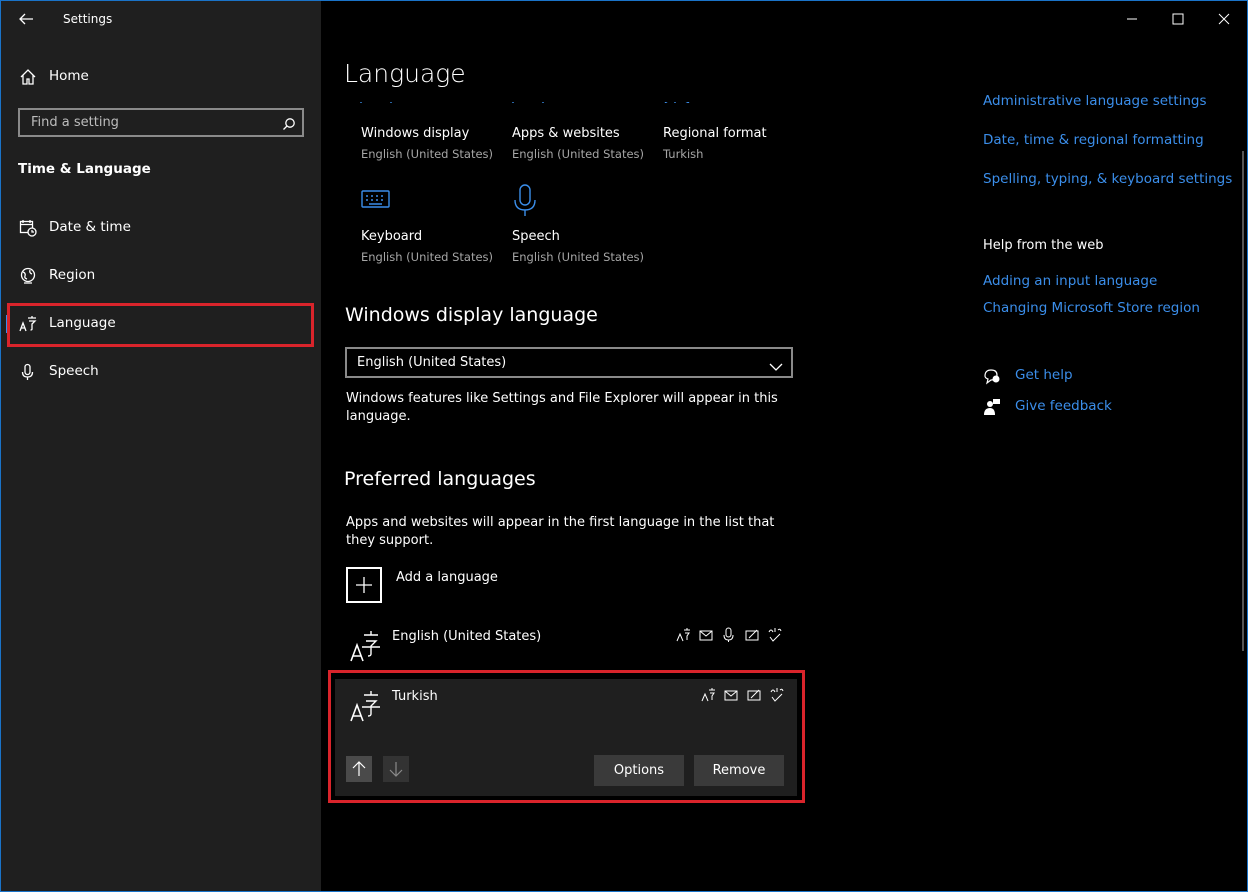 The height and width of the screenshot is (892, 1248). I want to click on tile-title: Keyboard, so click(392, 236).